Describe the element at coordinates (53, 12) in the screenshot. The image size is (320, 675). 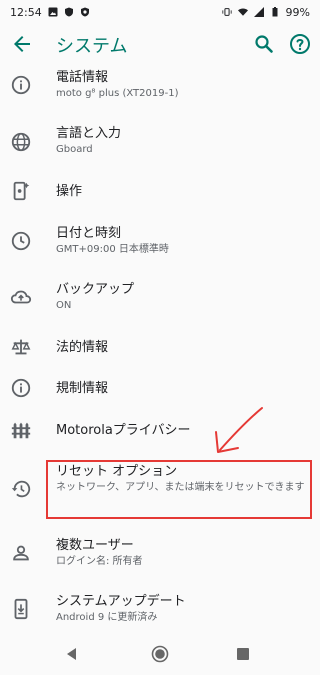
I see `image-notification-icon` at that location.